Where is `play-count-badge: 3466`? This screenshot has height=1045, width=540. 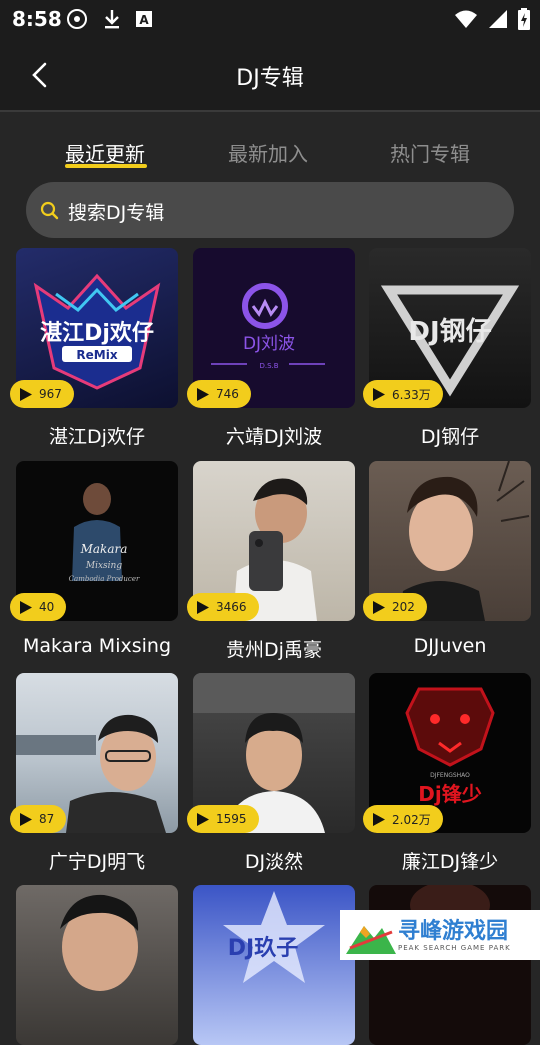
play-count-badge: 3466 is located at coordinates (223, 607).